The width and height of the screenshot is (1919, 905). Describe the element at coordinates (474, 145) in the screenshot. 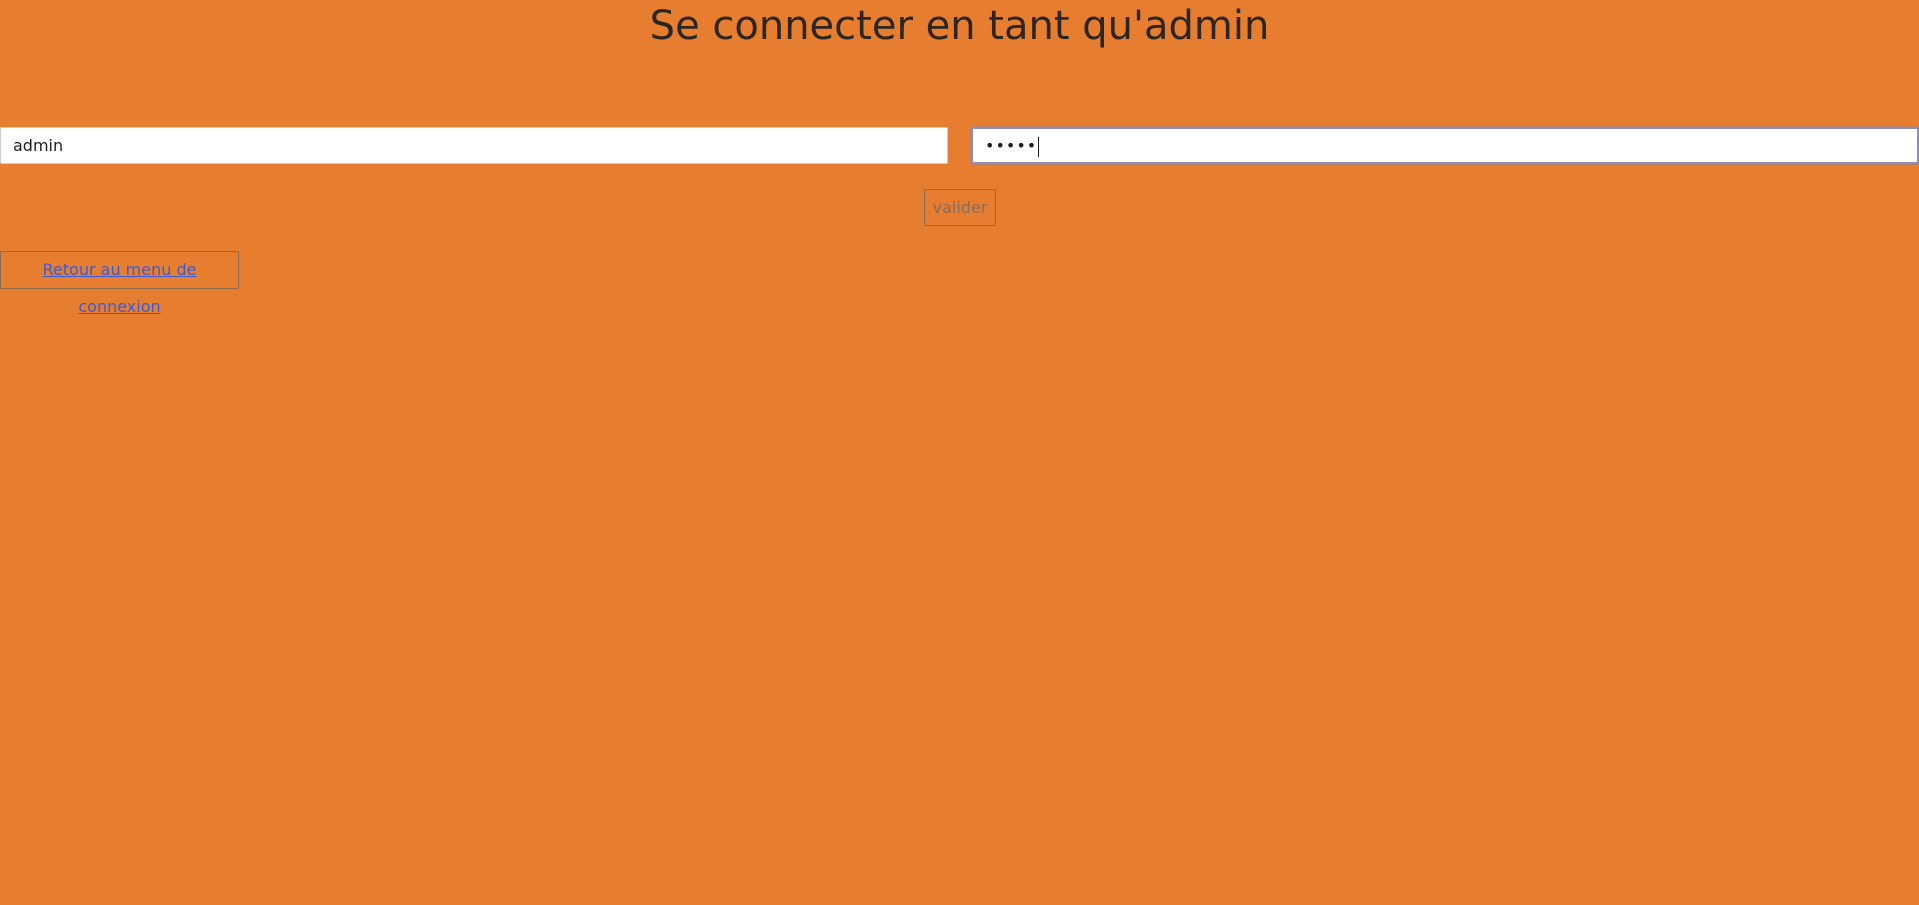

I see `username-input: admin` at that location.